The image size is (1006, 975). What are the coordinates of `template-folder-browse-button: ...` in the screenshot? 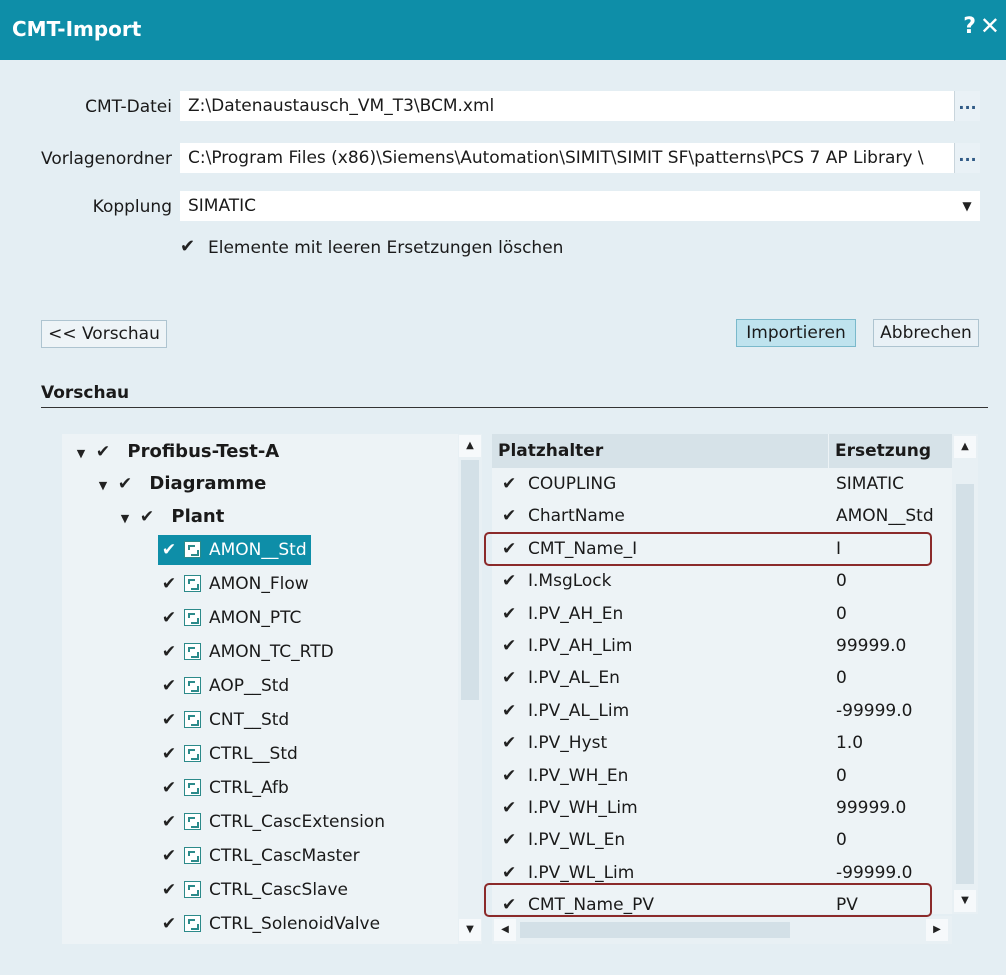 It's located at (967, 158).